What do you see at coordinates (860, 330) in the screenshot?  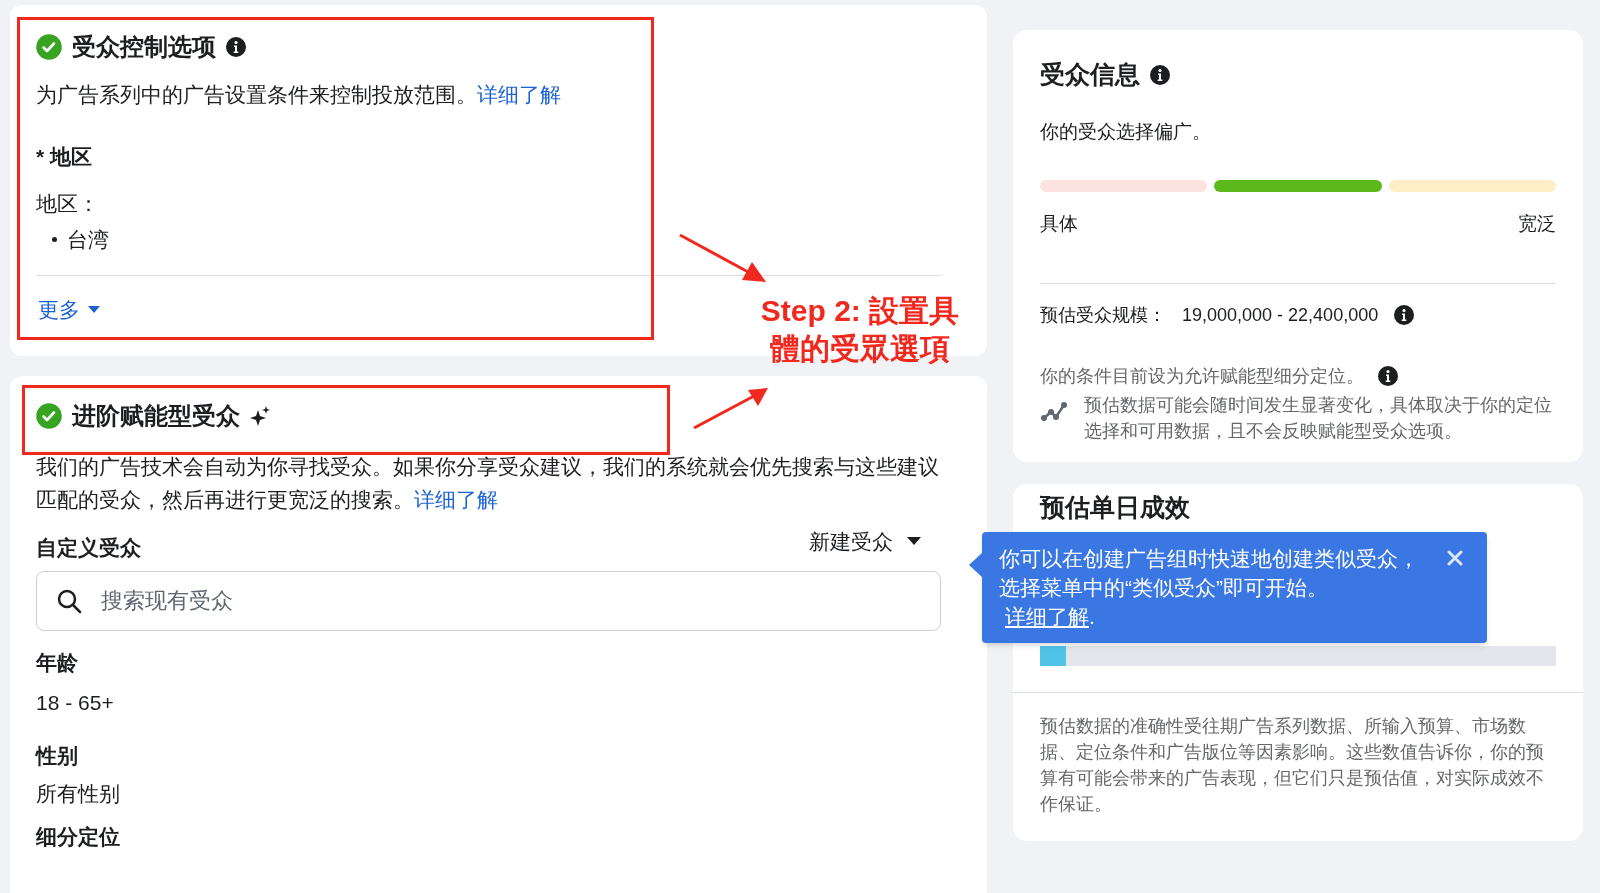 I see `annotation-text: Step 2: 設置具體的受眾選項` at bounding box center [860, 330].